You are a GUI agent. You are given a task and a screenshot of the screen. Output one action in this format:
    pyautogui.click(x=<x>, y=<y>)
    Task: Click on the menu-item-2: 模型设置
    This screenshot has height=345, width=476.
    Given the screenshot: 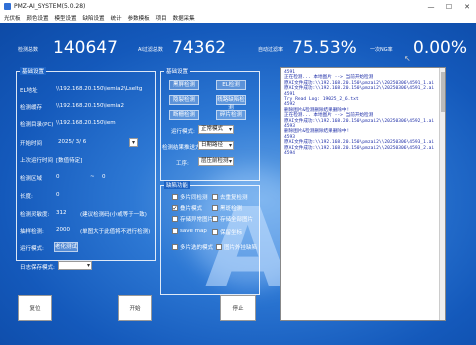 What is the action you would take?
    pyautogui.click(x=66, y=18)
    